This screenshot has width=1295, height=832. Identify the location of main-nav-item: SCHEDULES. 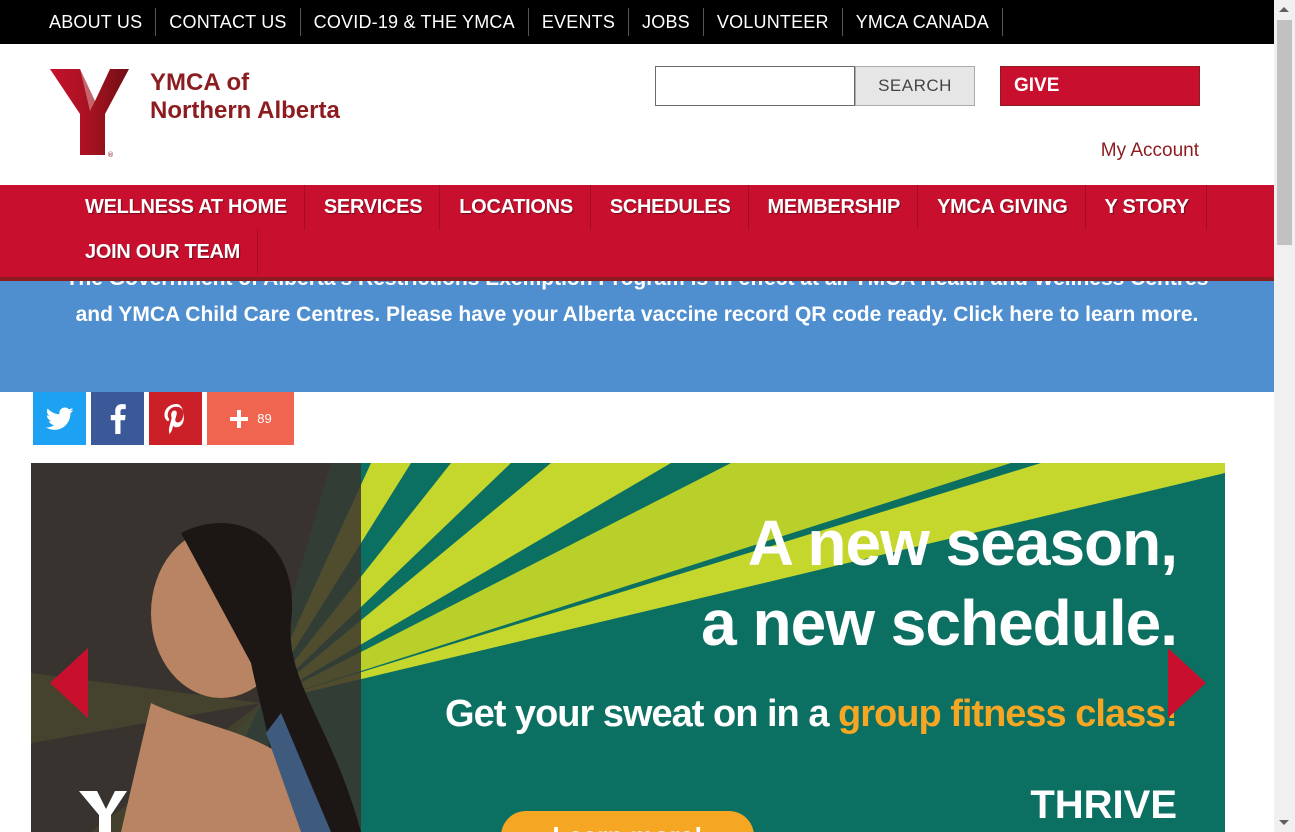
(670, 207).